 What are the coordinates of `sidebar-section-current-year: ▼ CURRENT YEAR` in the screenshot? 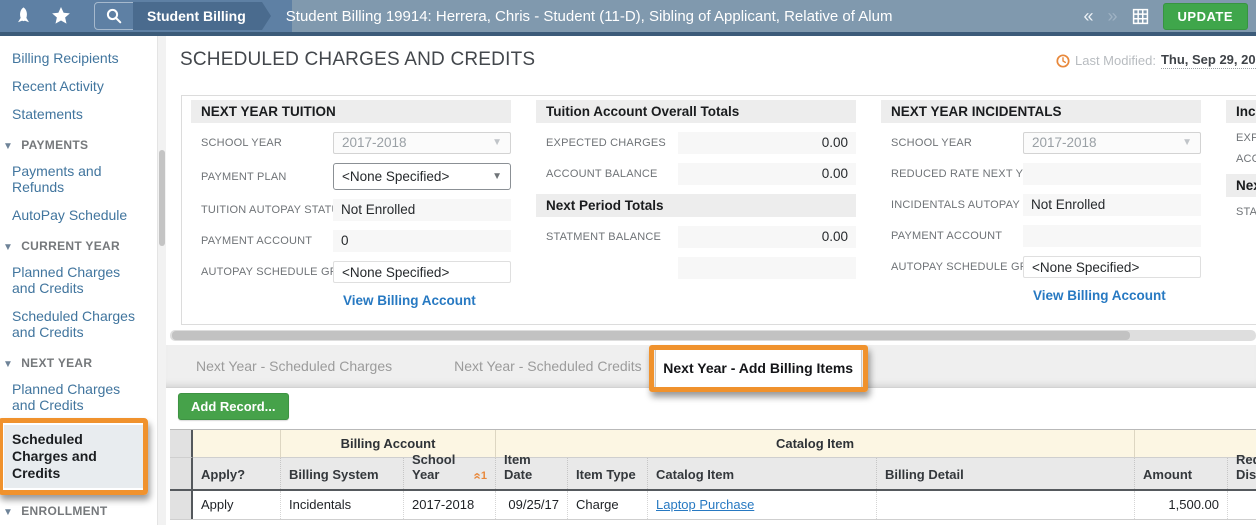 It's located at (77, 246).